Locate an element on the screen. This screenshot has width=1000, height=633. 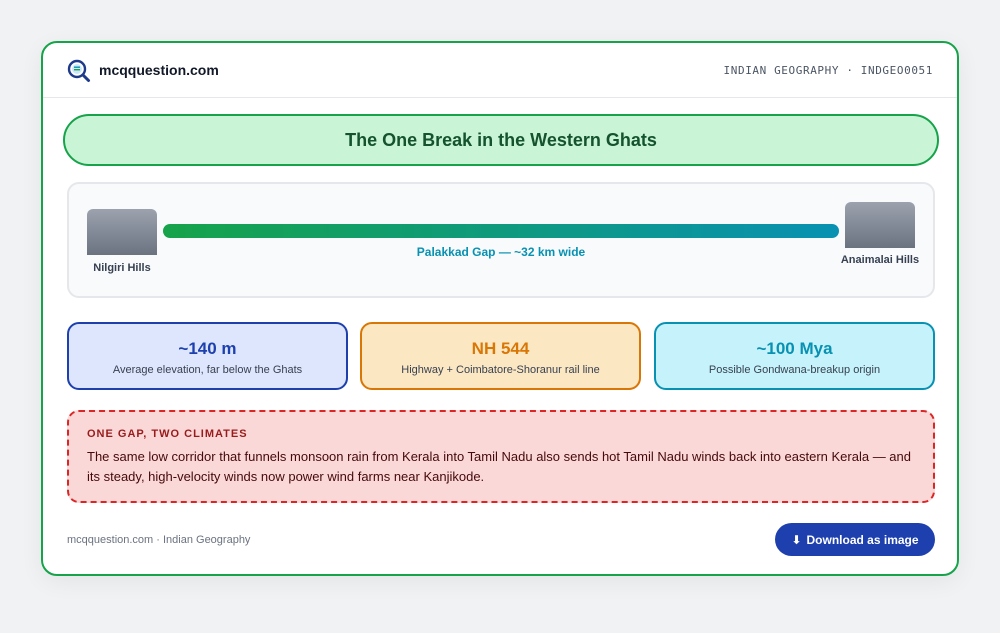
download-image-button: ⬇ Download as image is located at coordinates (855, 539).